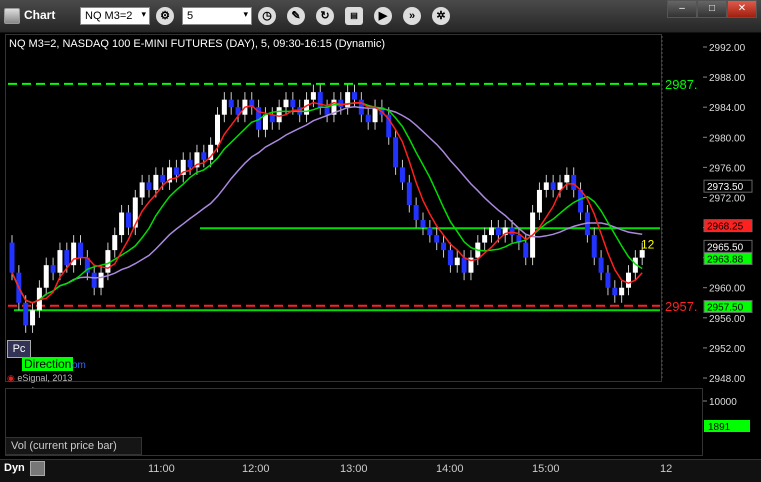 This screenshot has height=482, width=761. Describe the element at coordinates (37, 468) in the screenshot. I see `zoom-icon` at that location.